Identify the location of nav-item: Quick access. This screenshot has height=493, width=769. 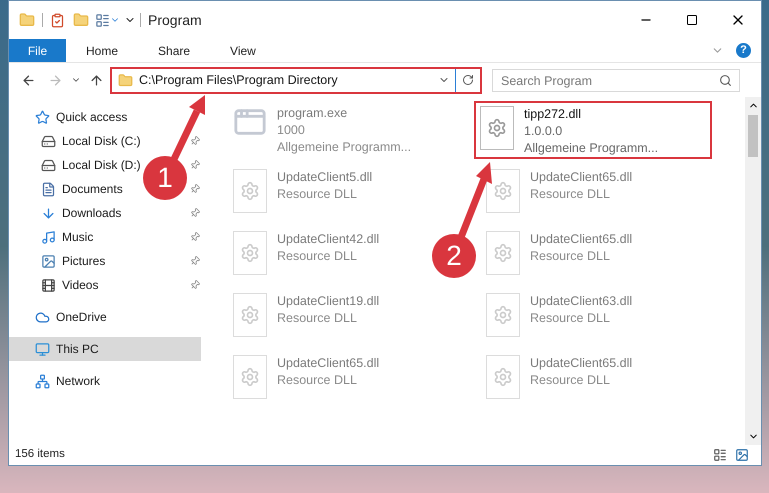
(81, 117).